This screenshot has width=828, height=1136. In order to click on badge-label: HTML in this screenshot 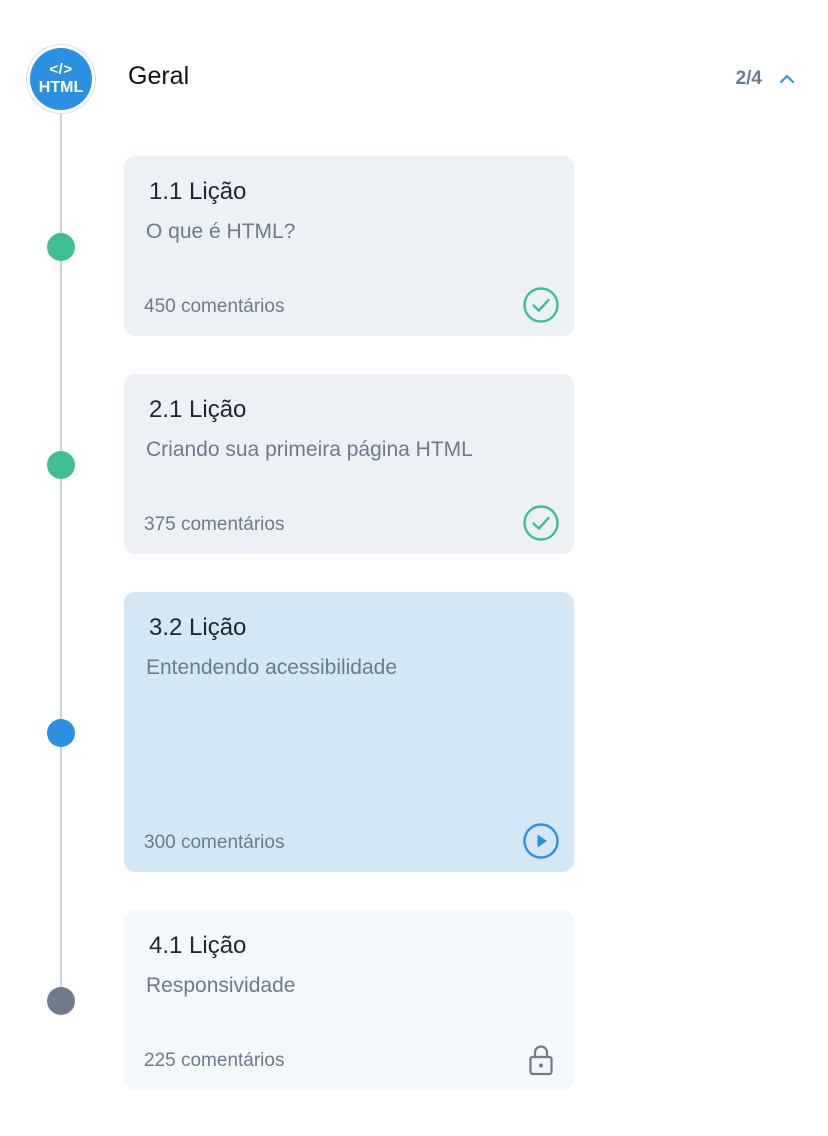, I will do `click(61, 87)`.